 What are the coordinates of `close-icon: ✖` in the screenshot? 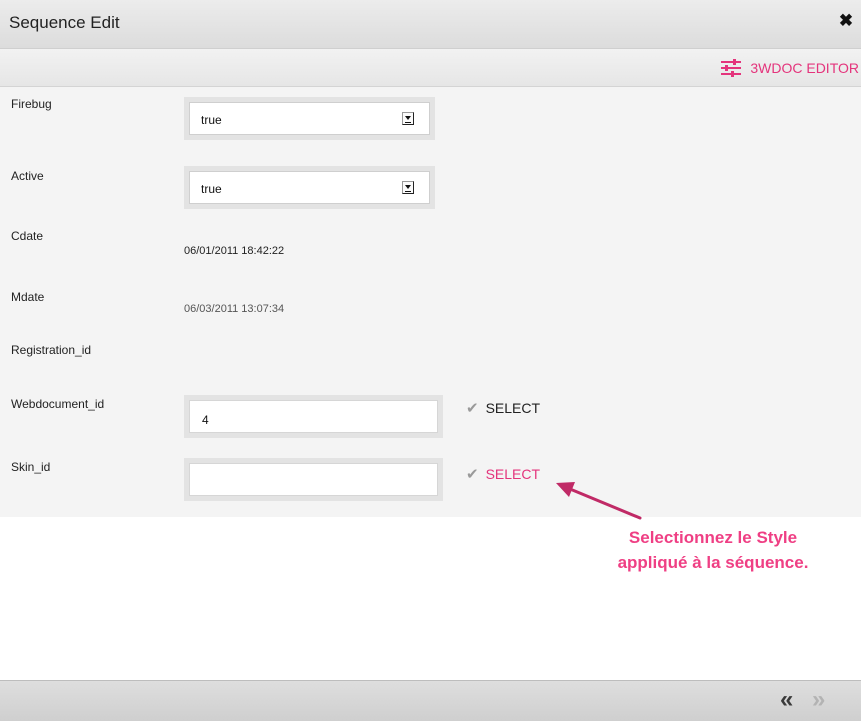 It's located at (846, 22).